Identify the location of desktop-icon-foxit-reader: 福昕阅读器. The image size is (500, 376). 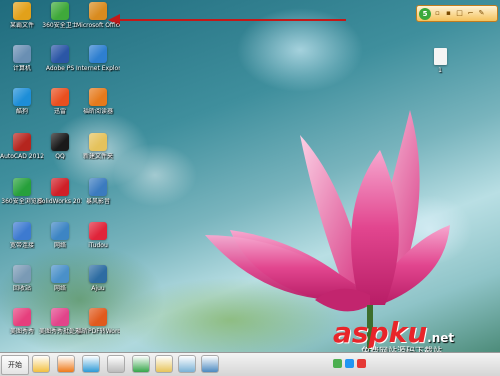
(98, 108).